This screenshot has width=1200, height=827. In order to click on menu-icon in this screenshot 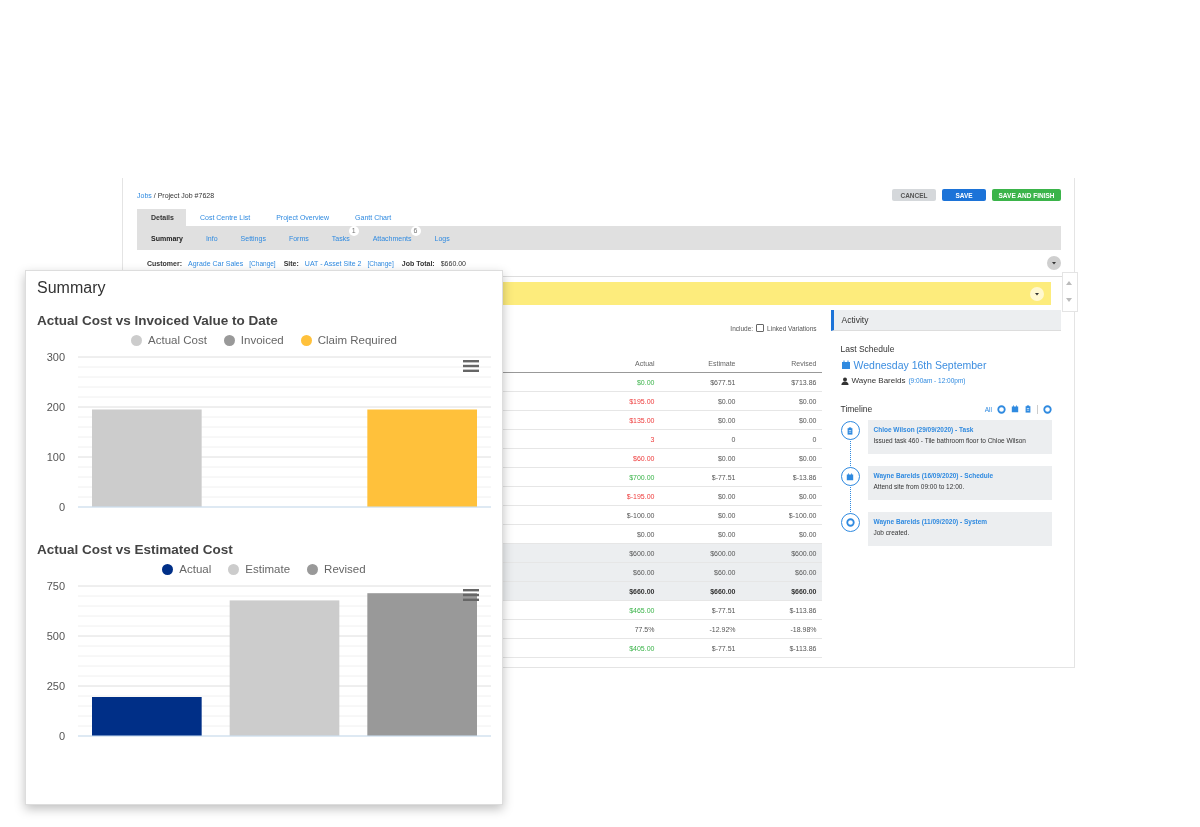, I will do `click(471, 366)`.